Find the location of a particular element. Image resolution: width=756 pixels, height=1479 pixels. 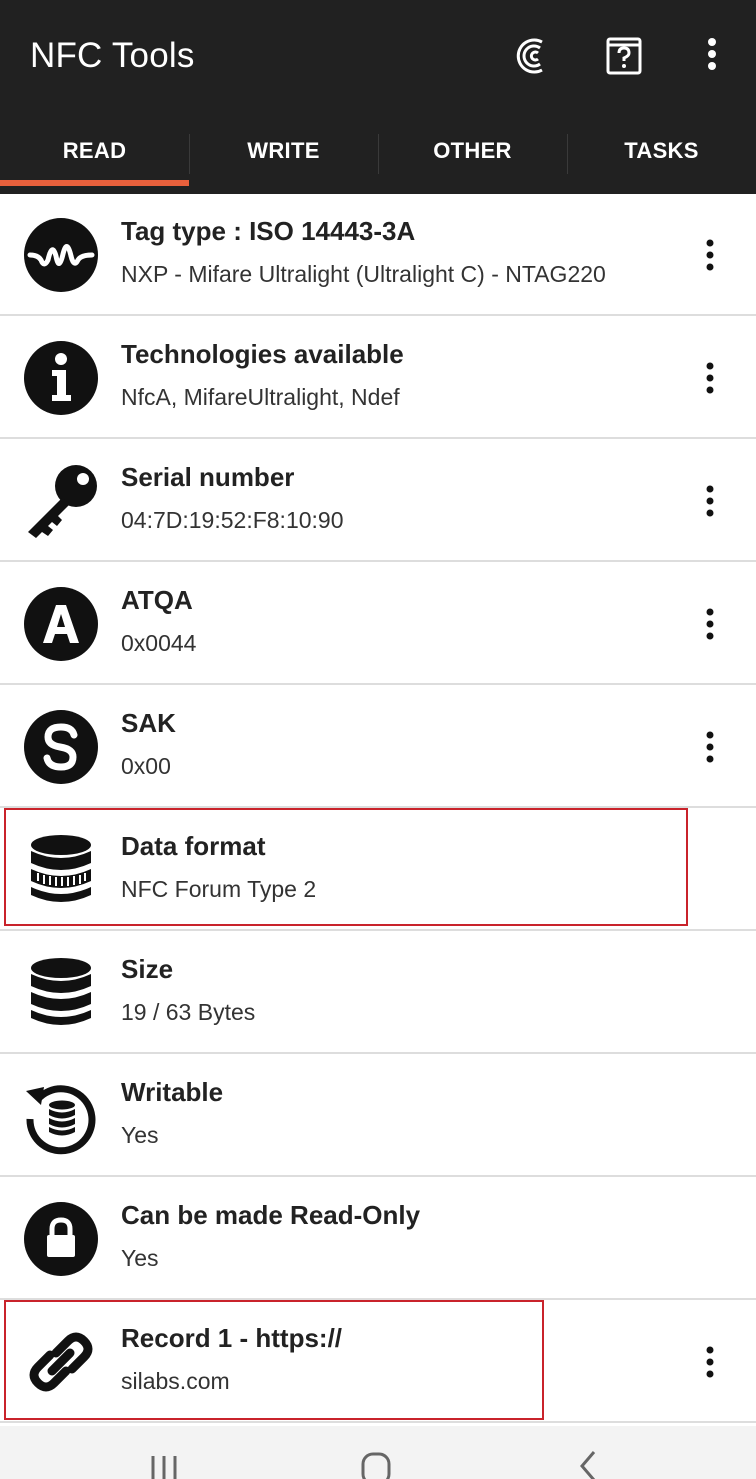

list-item-data-format: Data format NFC Forum Type 2 is located at coordinates (378, 870).